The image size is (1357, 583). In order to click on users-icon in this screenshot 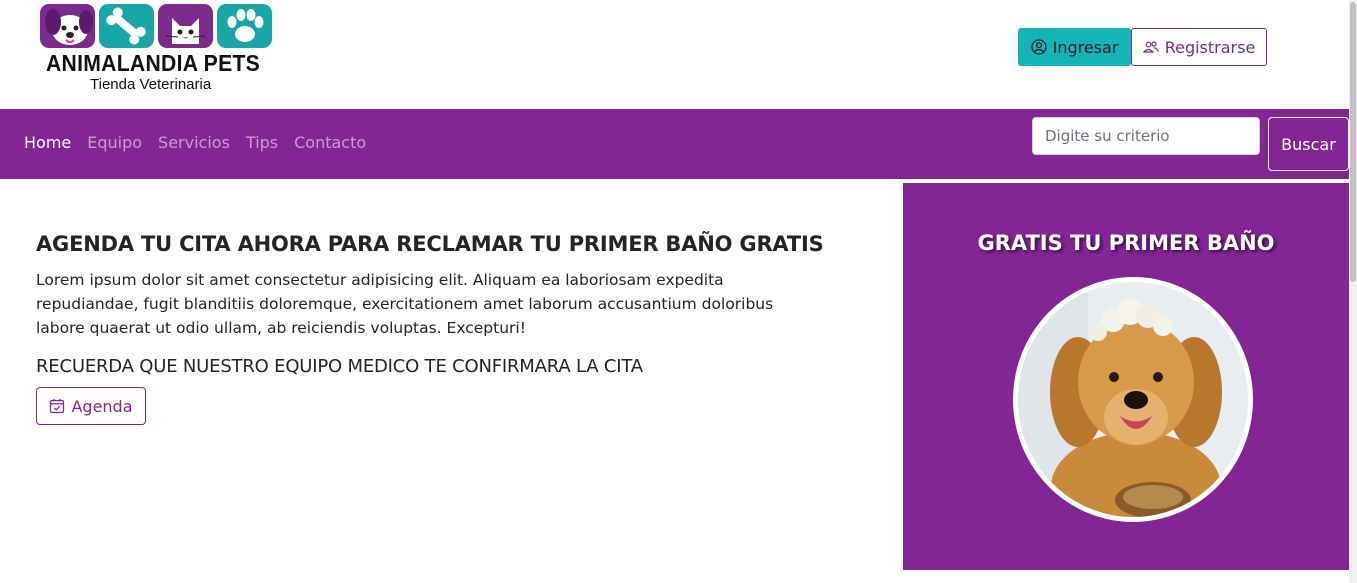, I will do `click(1150, 47)`.